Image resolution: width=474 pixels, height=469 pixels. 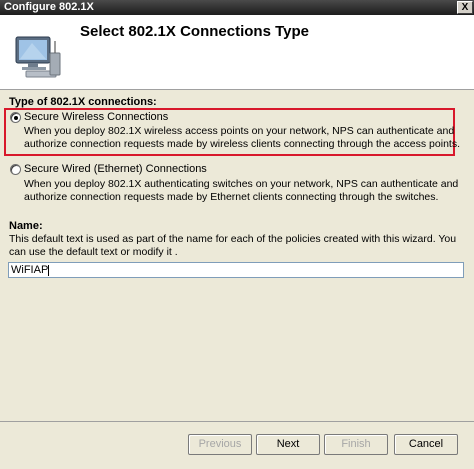 What do you see at coordinates (237, 7) in the screenshot?
I see `window-titlebar: Configure 802.1X X` at bounding box center [237, 7].